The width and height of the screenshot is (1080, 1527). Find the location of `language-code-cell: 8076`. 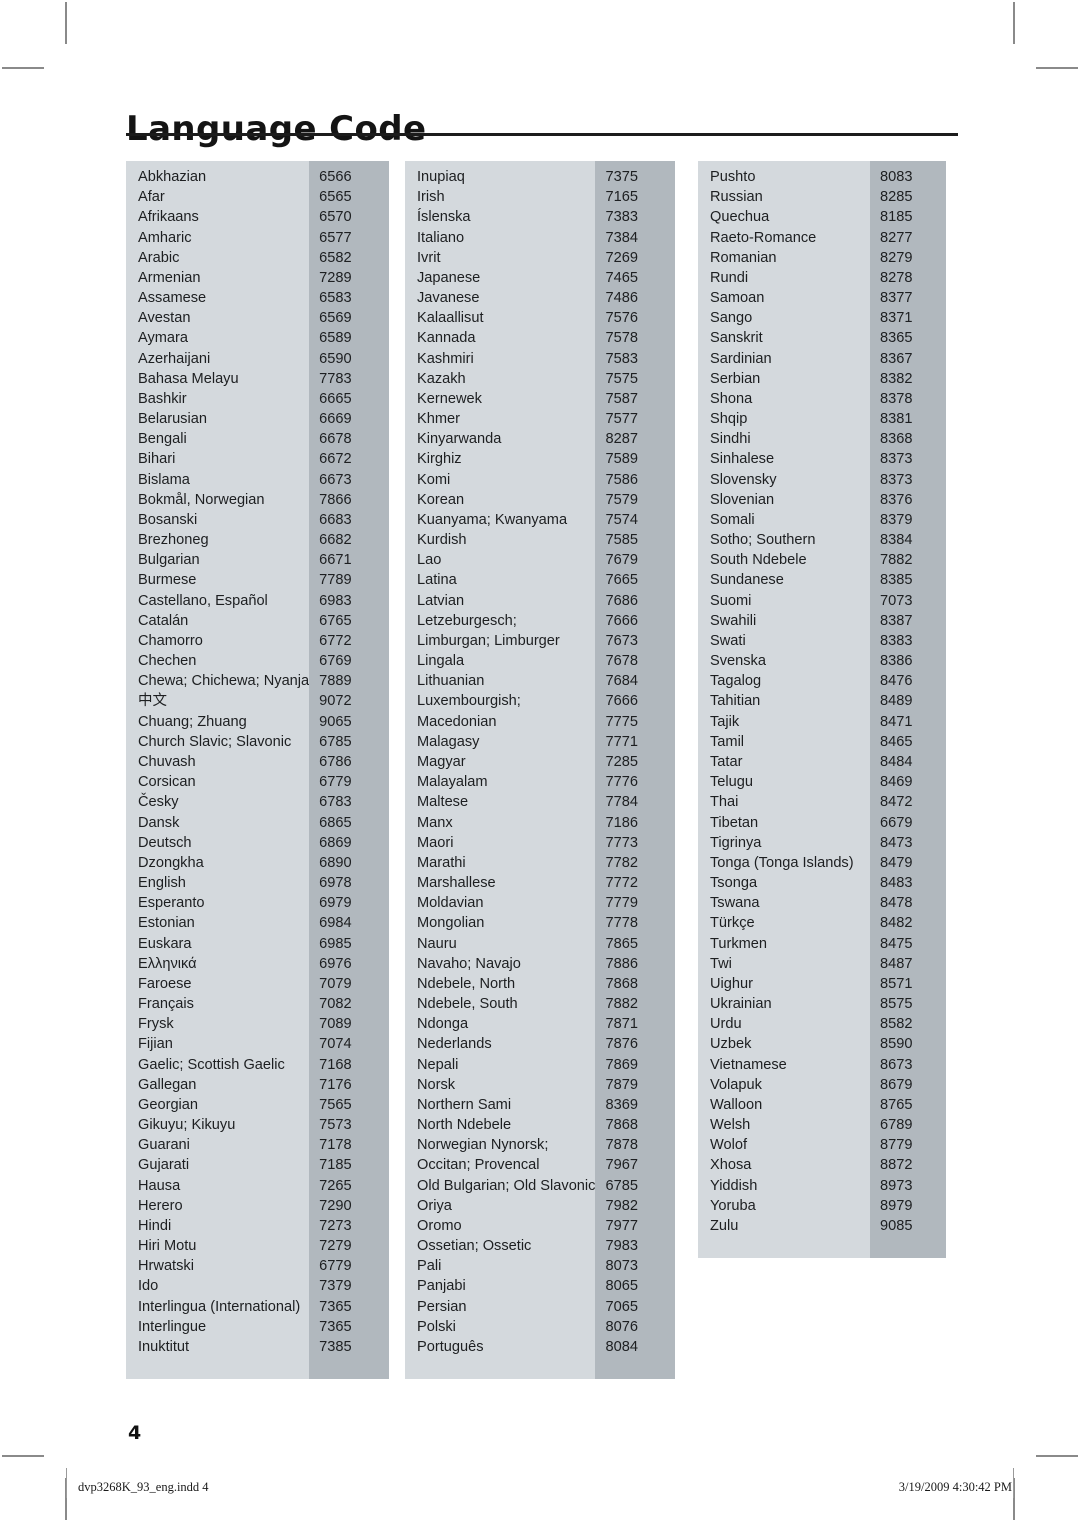

language-code-cell: 8076 is located at coordinates (621, 1326).